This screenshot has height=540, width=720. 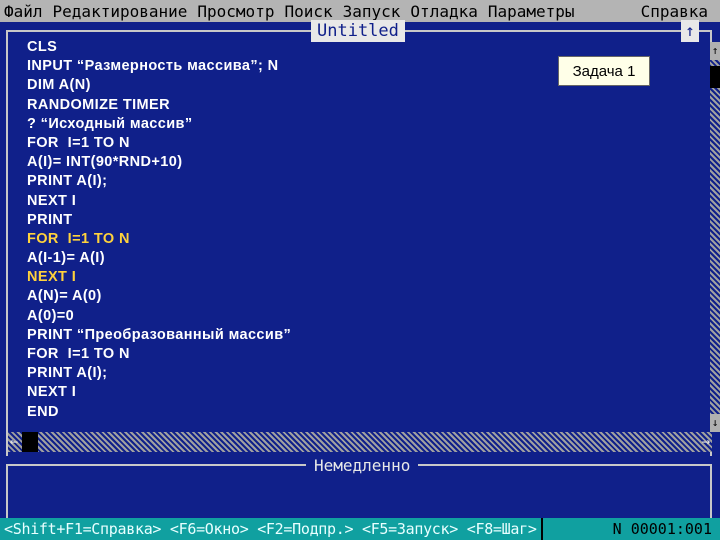 What do you see at coordinates (362, 466) in the screenshot?
I see `immediate-title: Немедленно` at bounding box center [362, 466].